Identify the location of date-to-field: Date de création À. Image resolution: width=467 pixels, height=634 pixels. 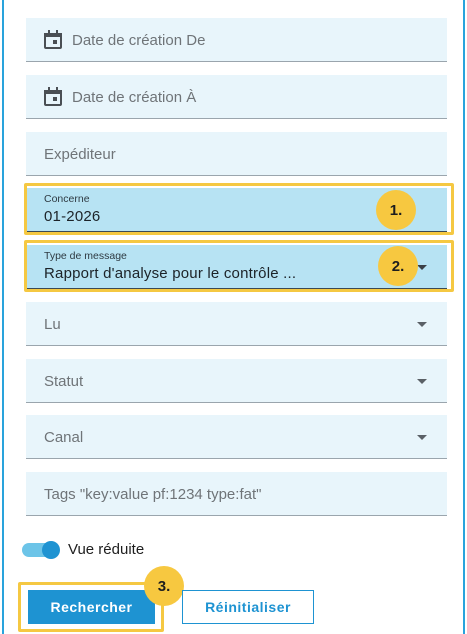
(236, 97).